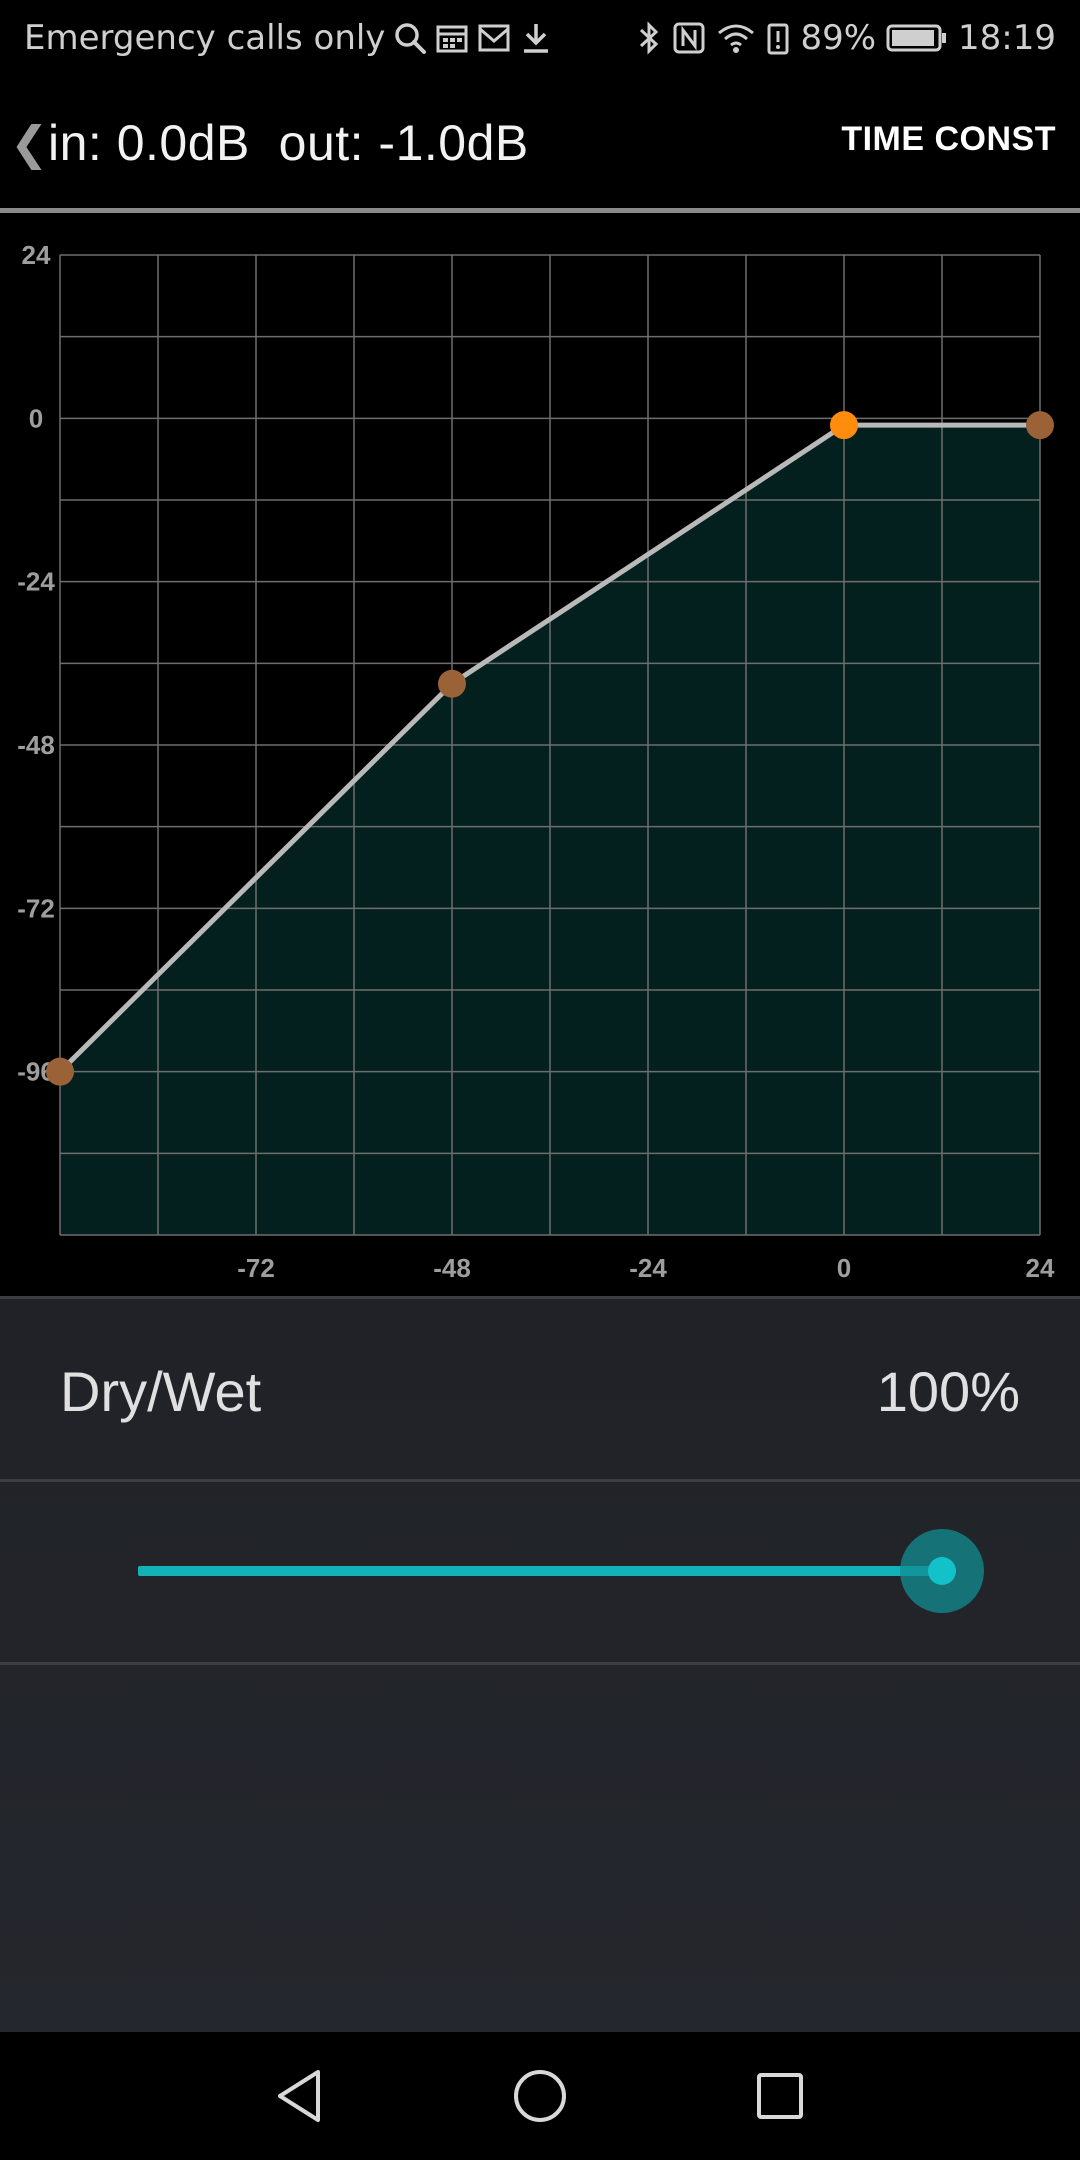 Image resolution: width=1080 pixels, height=2160 pixels. What do you see at coordinates (300, 2096) in the screenshot?
I see `back-triangle-icon` at bounding box center [300, 2096].